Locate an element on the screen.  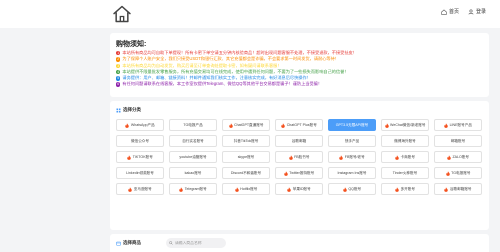
notice-number-badge: 4 is located at coordinates (118, 72).